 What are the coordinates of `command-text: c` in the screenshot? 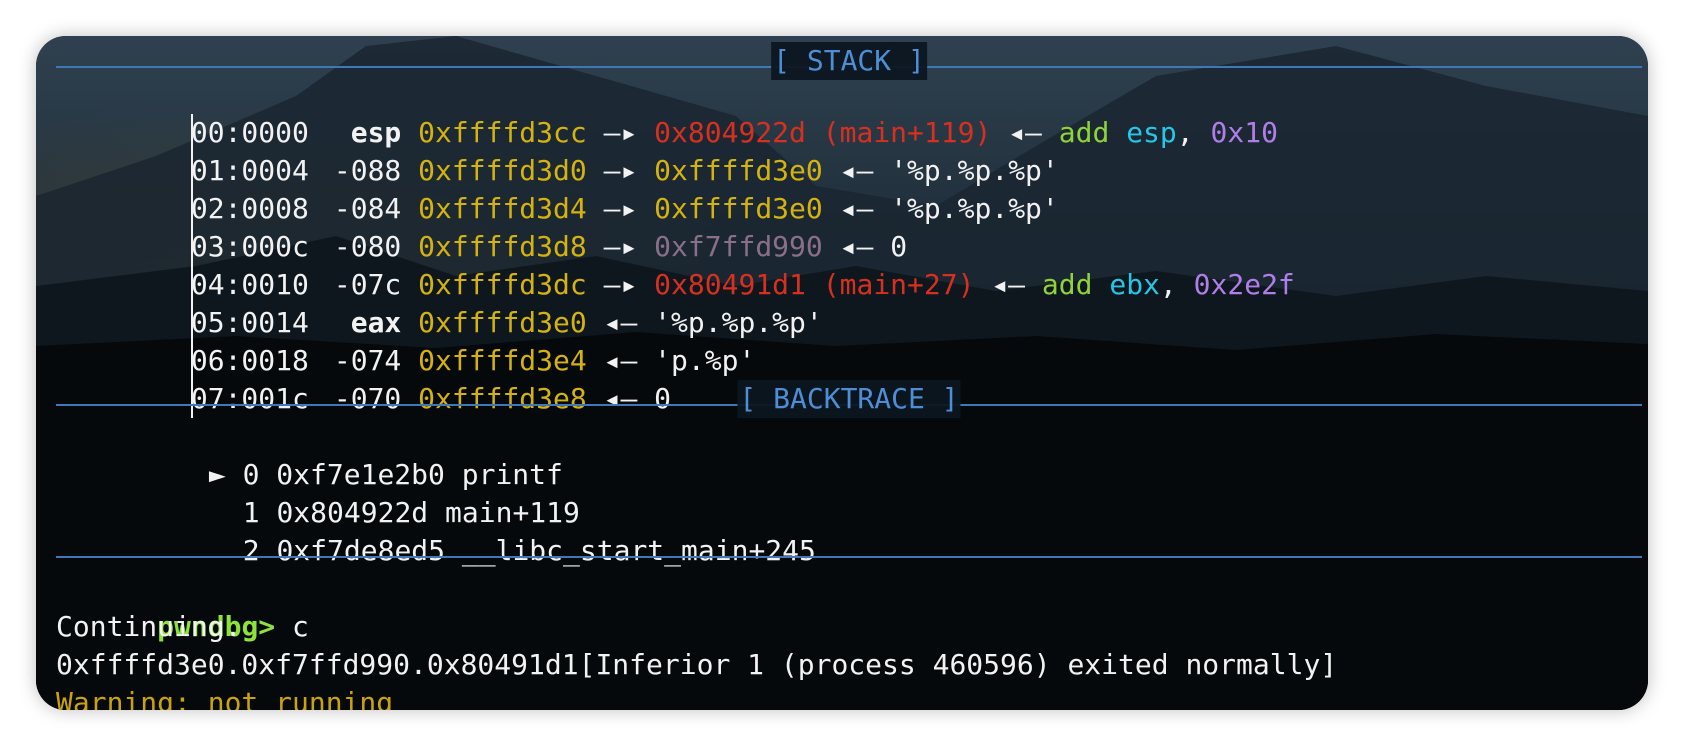 It's located at (292, 626).